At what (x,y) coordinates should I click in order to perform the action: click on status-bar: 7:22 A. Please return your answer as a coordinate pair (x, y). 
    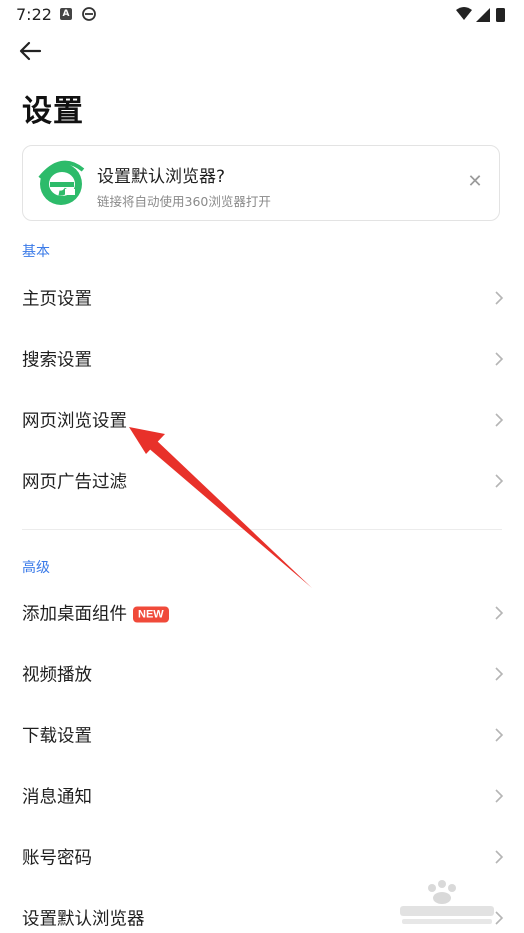
    Looking at the image, I should click on (262, 15).